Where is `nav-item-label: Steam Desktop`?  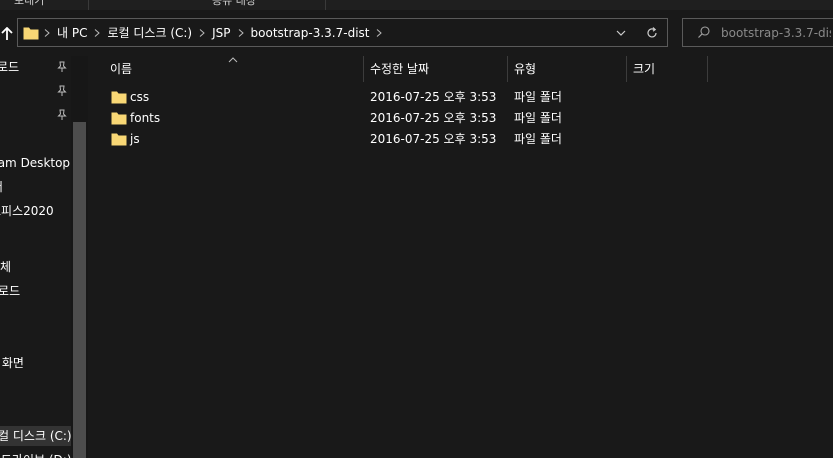 nav-item-label: Steam Desktop is located at coordinates (35, 163).